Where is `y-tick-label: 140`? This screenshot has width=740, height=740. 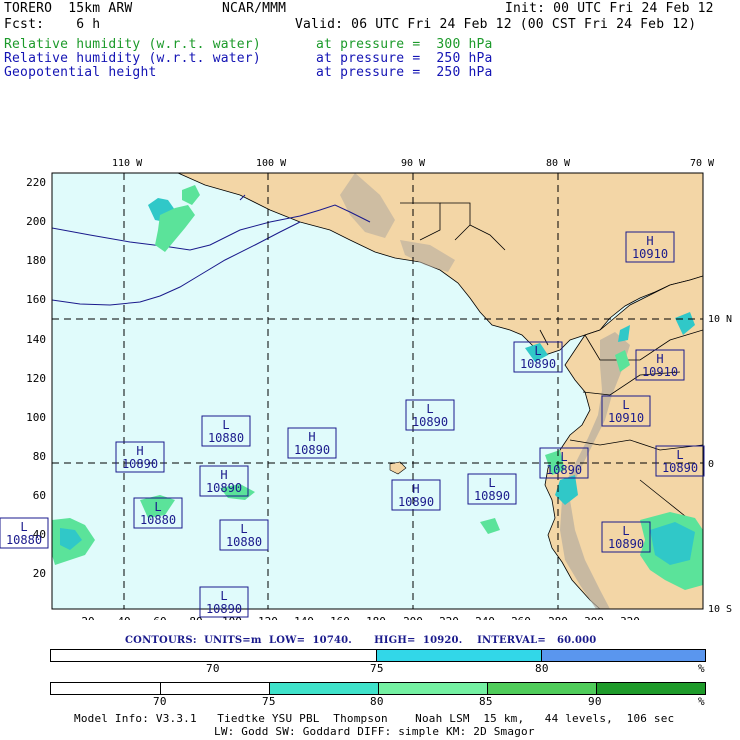
y-tick-label: 140 is located at coordinates (36, 339).